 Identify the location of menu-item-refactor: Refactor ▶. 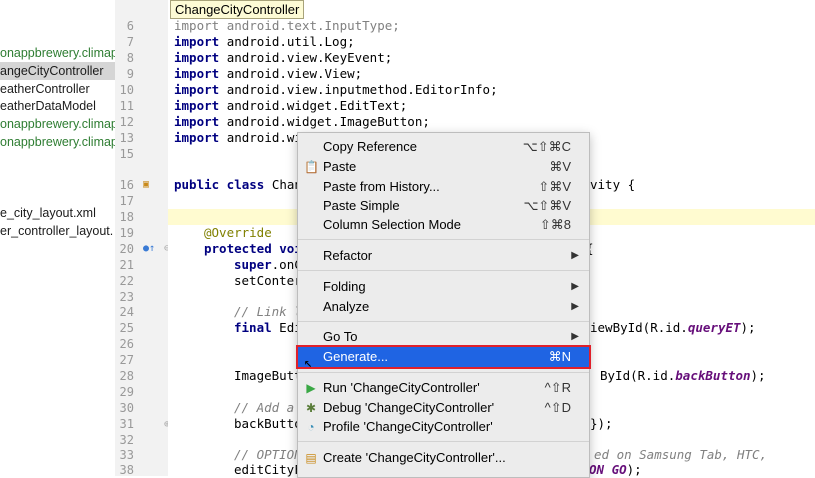
(443, 256).